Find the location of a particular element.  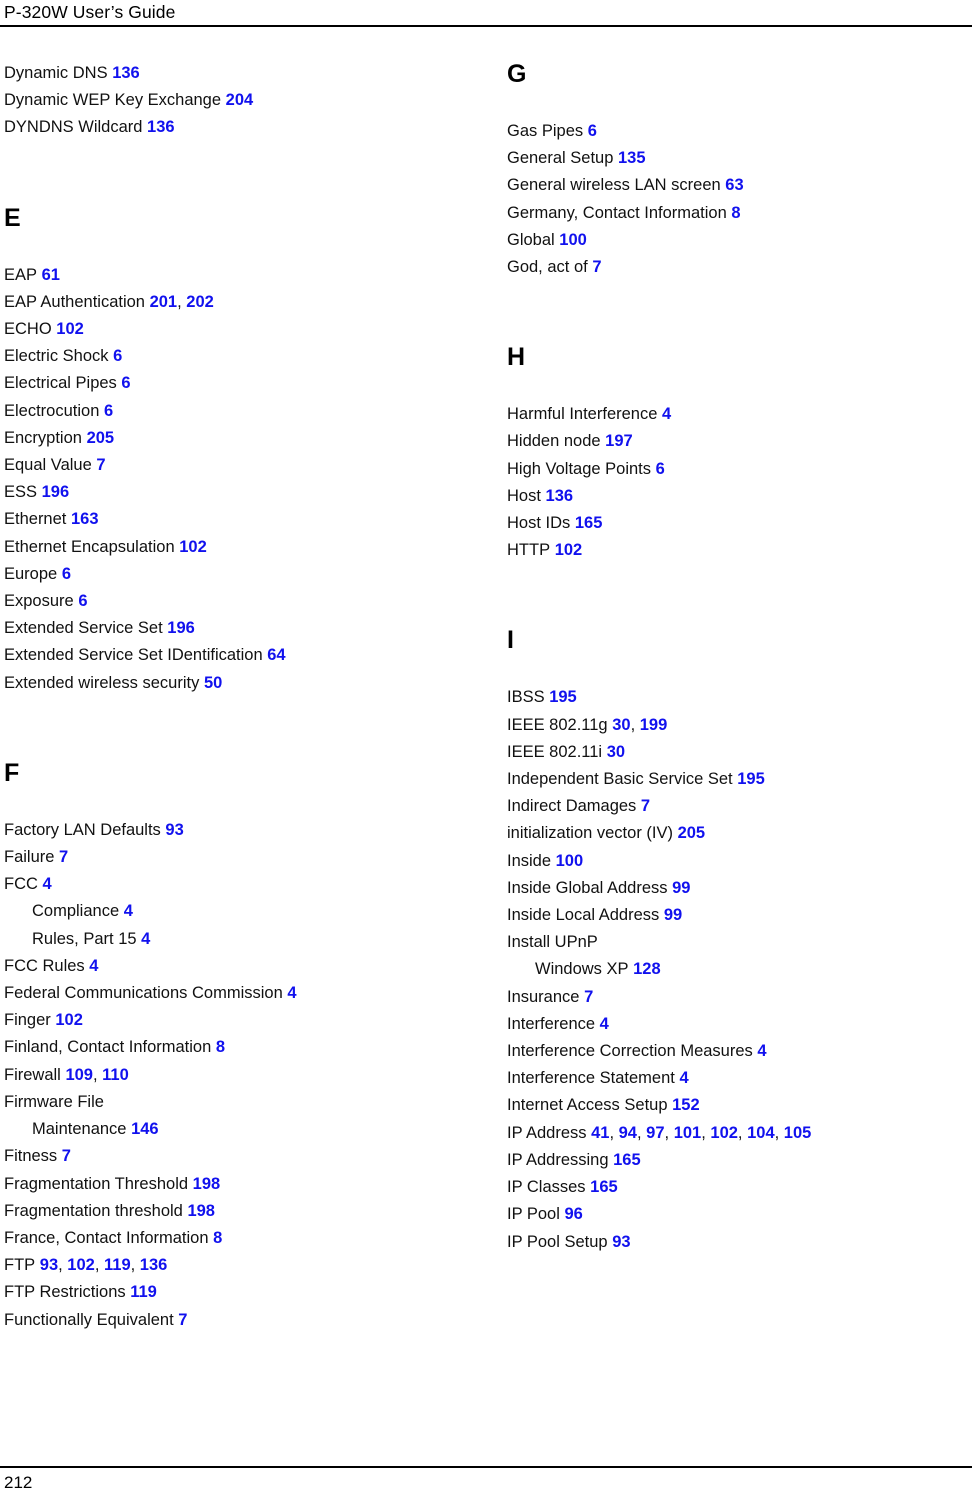

index-page-link: 146 is located at coordinates (145, 1129).